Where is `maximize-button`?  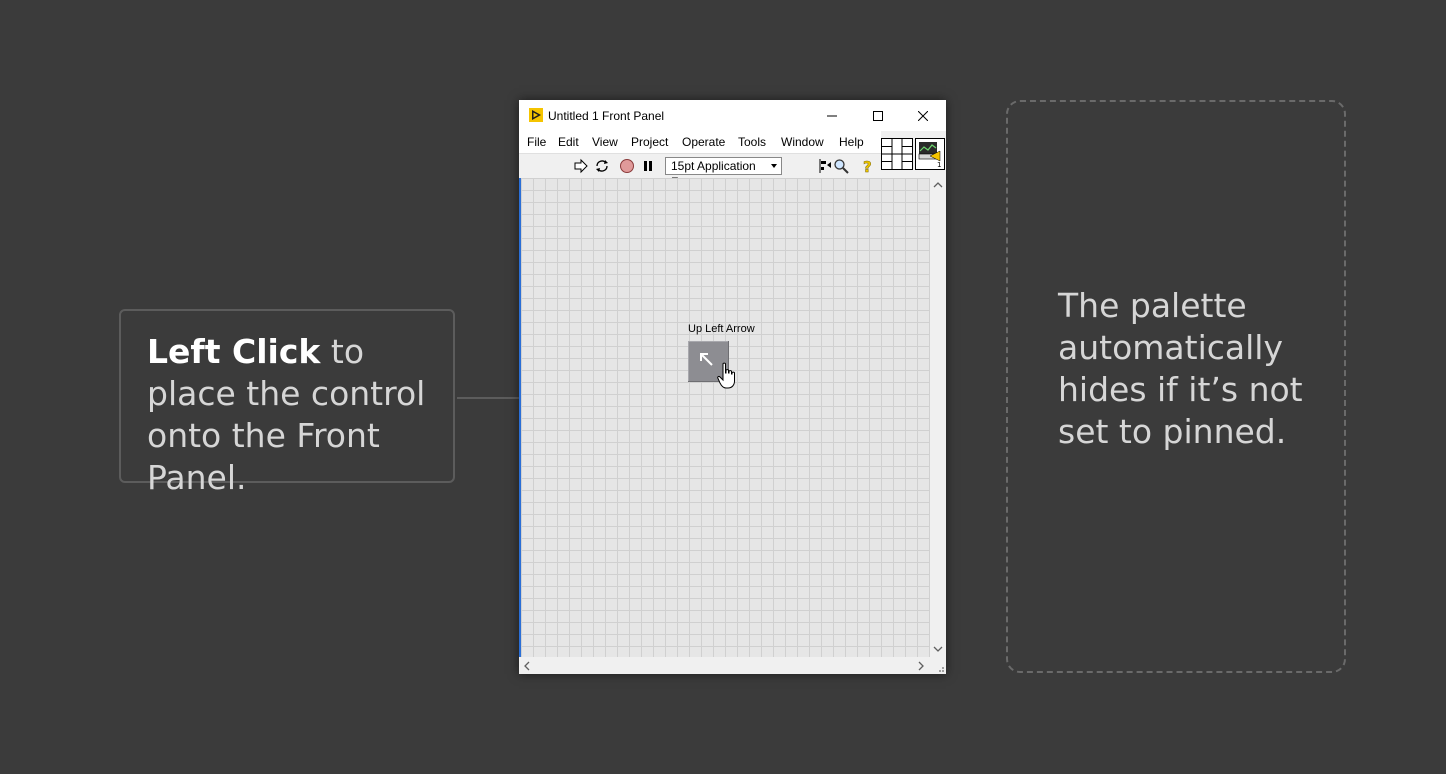
maximize-button is located at coordinates (878, 115).